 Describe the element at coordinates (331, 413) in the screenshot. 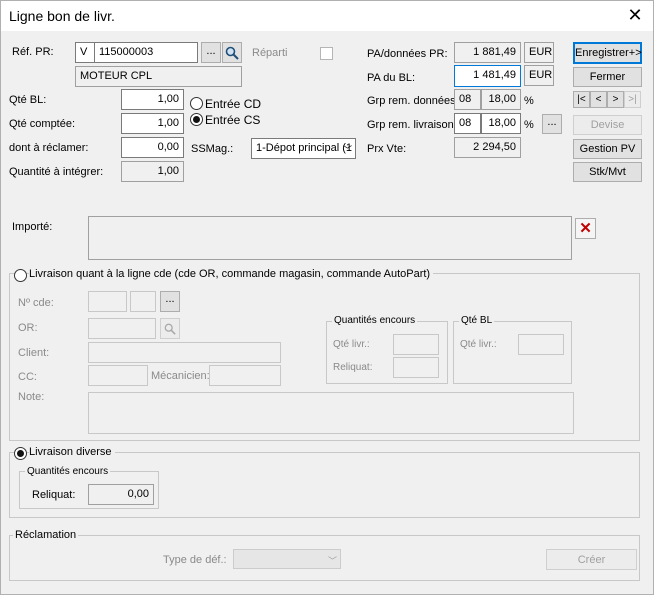

I see `note-field` at that location.